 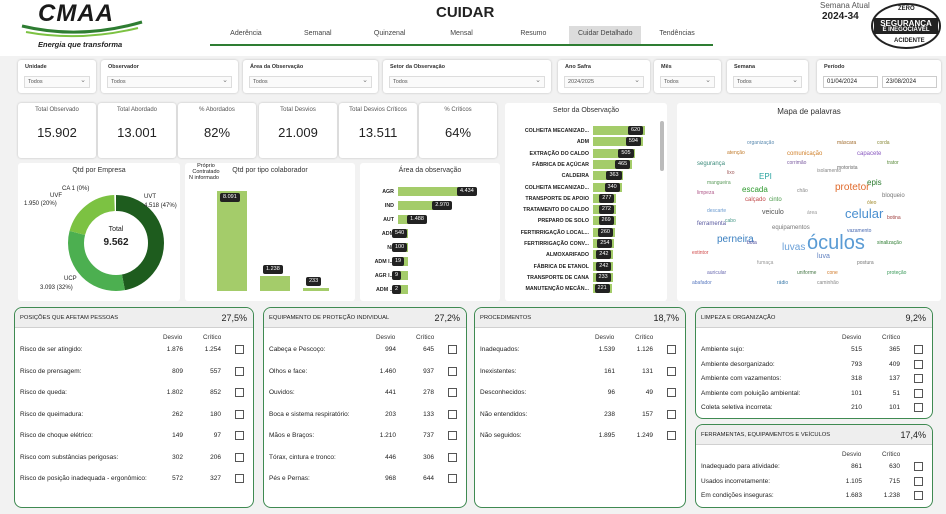 What do you see at coordinates (234, 318) in the screenshot?
I see `card-percentage: 27,5%` at bounding box center [234, 318].